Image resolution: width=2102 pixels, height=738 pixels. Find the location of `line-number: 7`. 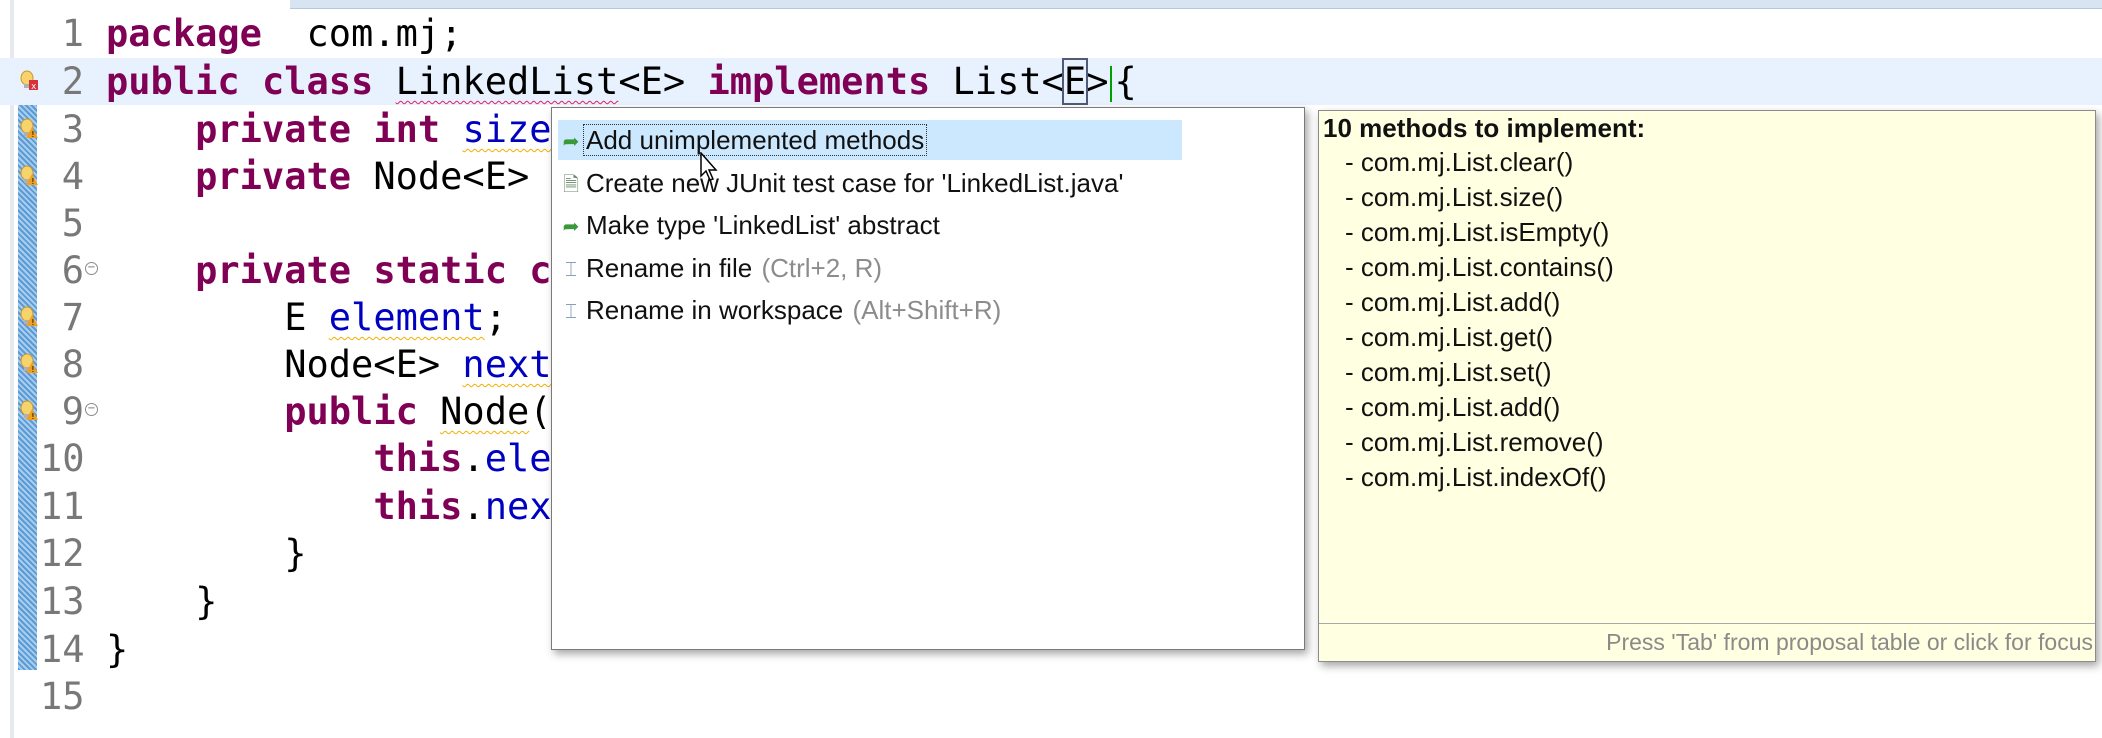

line-number: 7 is located at coordinates (72, 317).